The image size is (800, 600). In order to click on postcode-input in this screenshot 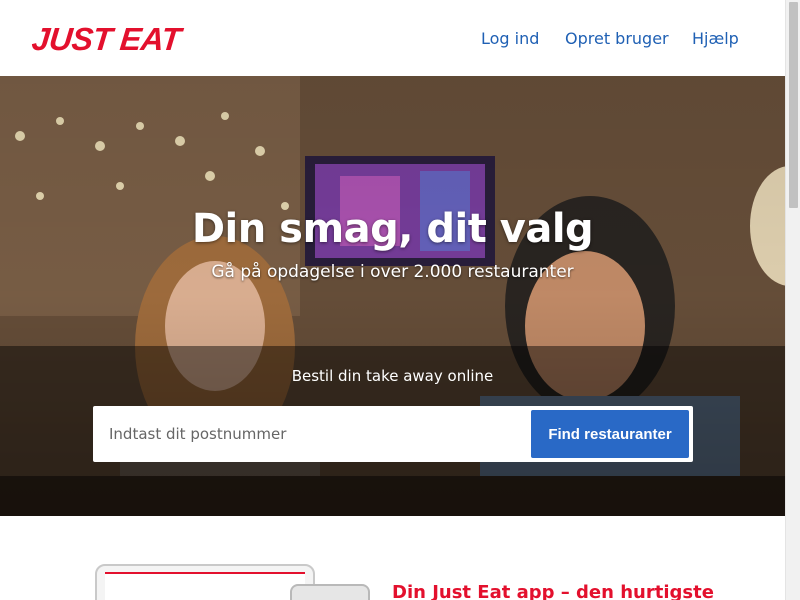, I will do `click(308, 434)`.